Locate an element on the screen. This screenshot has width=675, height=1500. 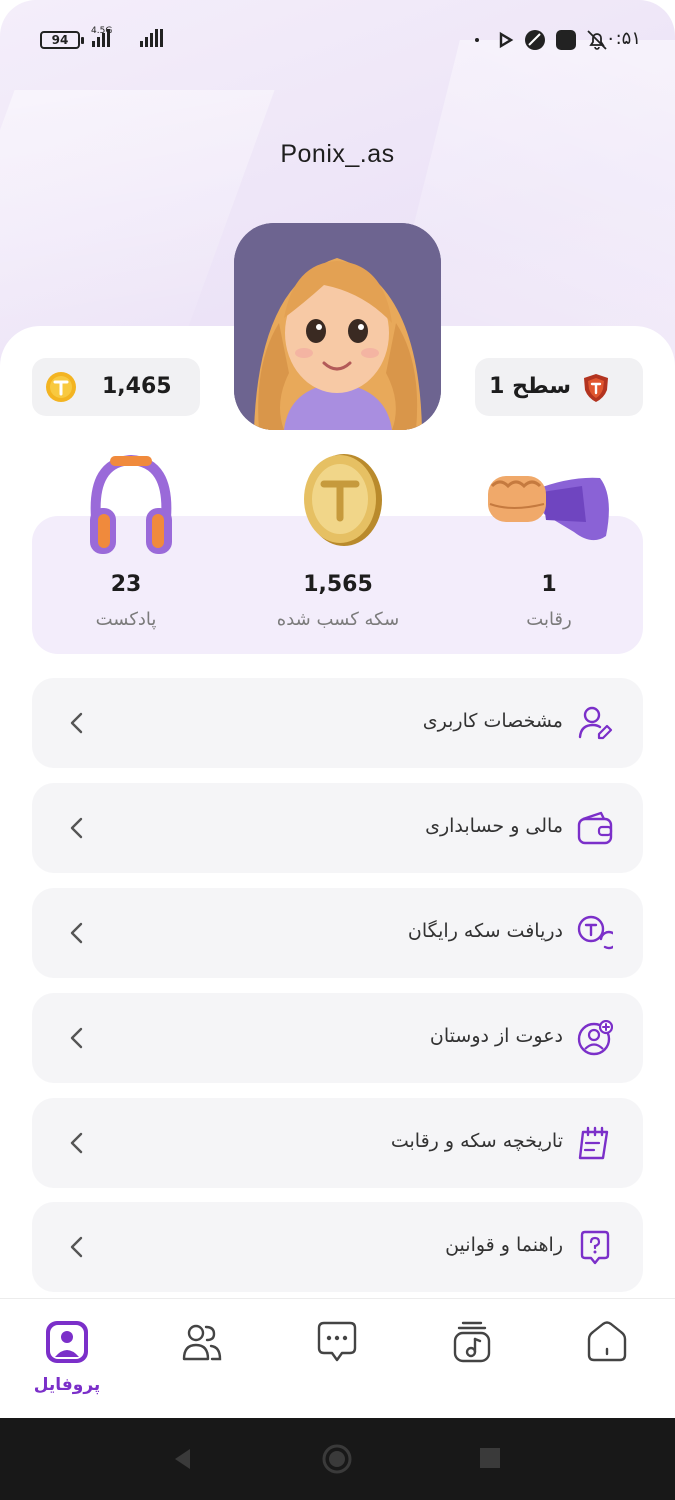
dot-icon is located at coordinates (477, 40).